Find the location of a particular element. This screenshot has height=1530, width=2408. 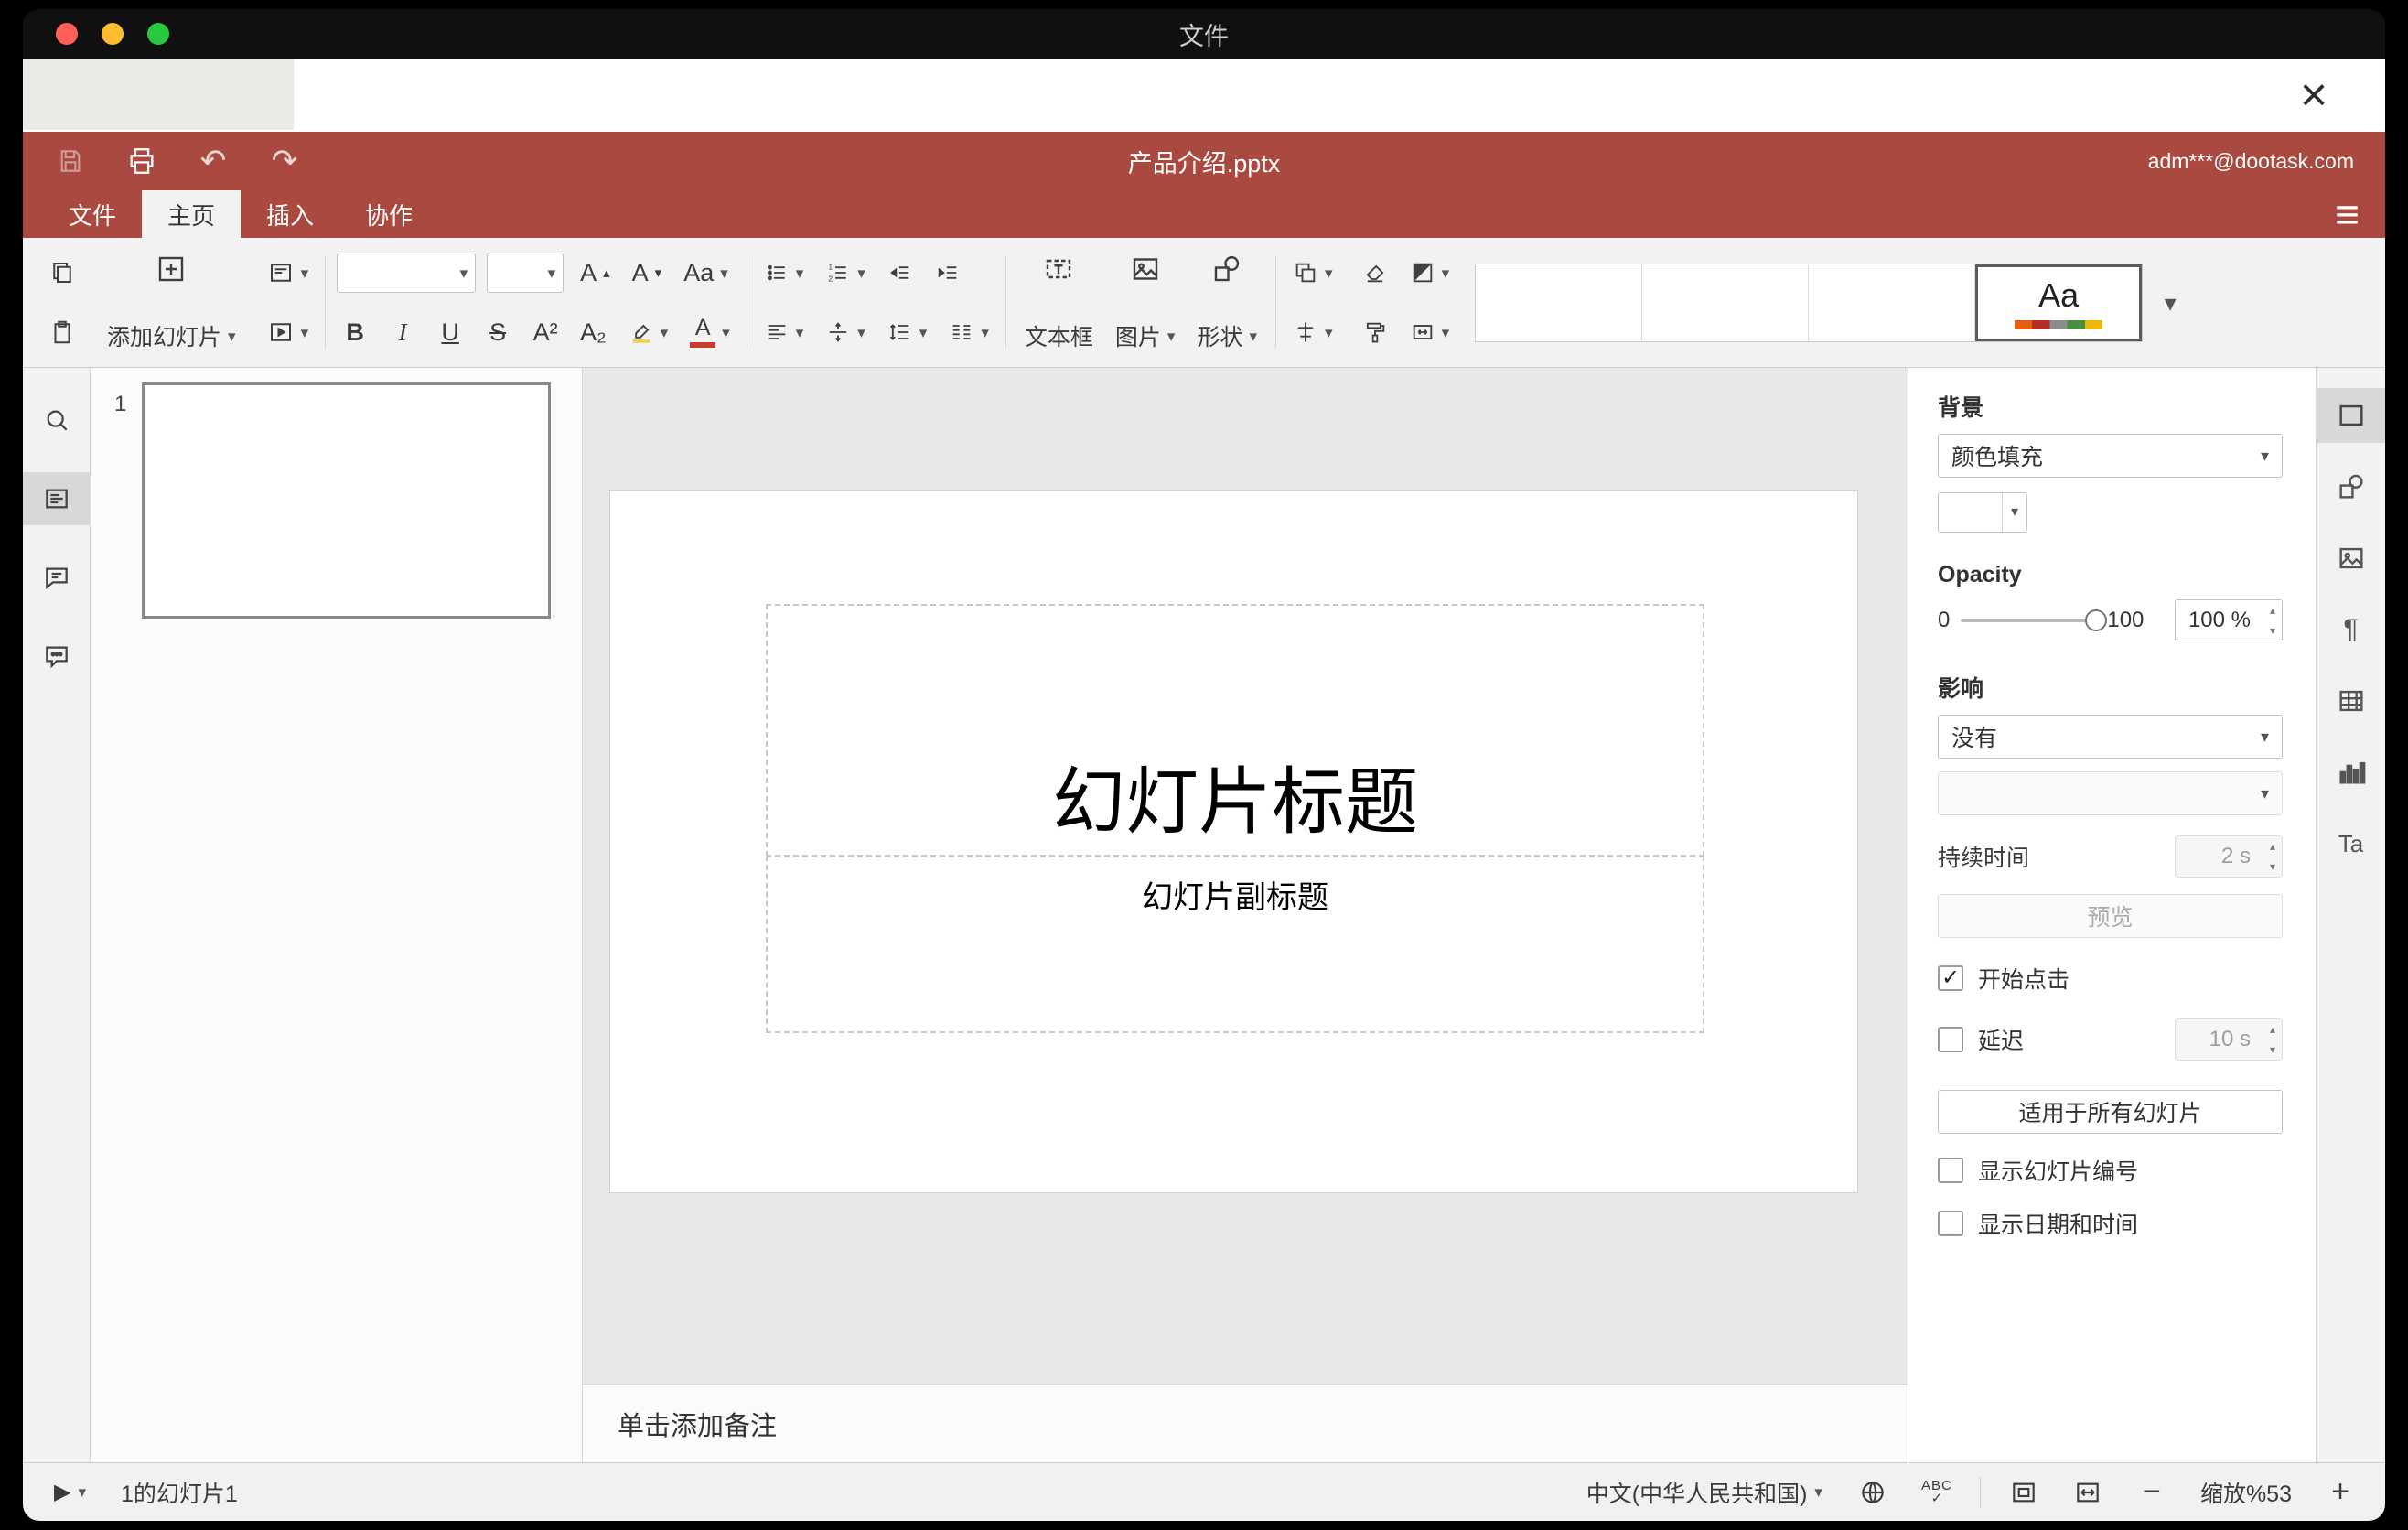

increase-indent-button is located at coordinates (948, 273).